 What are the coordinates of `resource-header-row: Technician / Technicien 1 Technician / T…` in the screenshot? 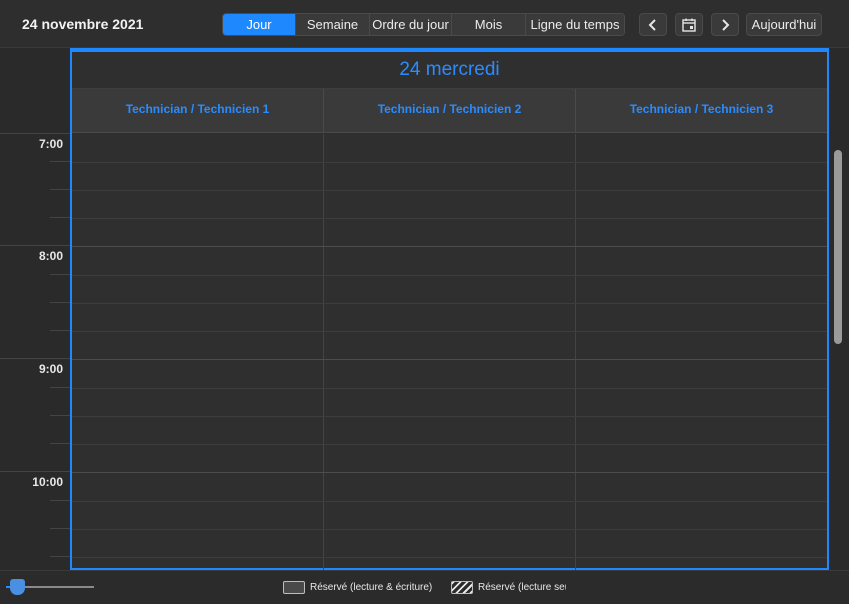 It's located at (449, 111).